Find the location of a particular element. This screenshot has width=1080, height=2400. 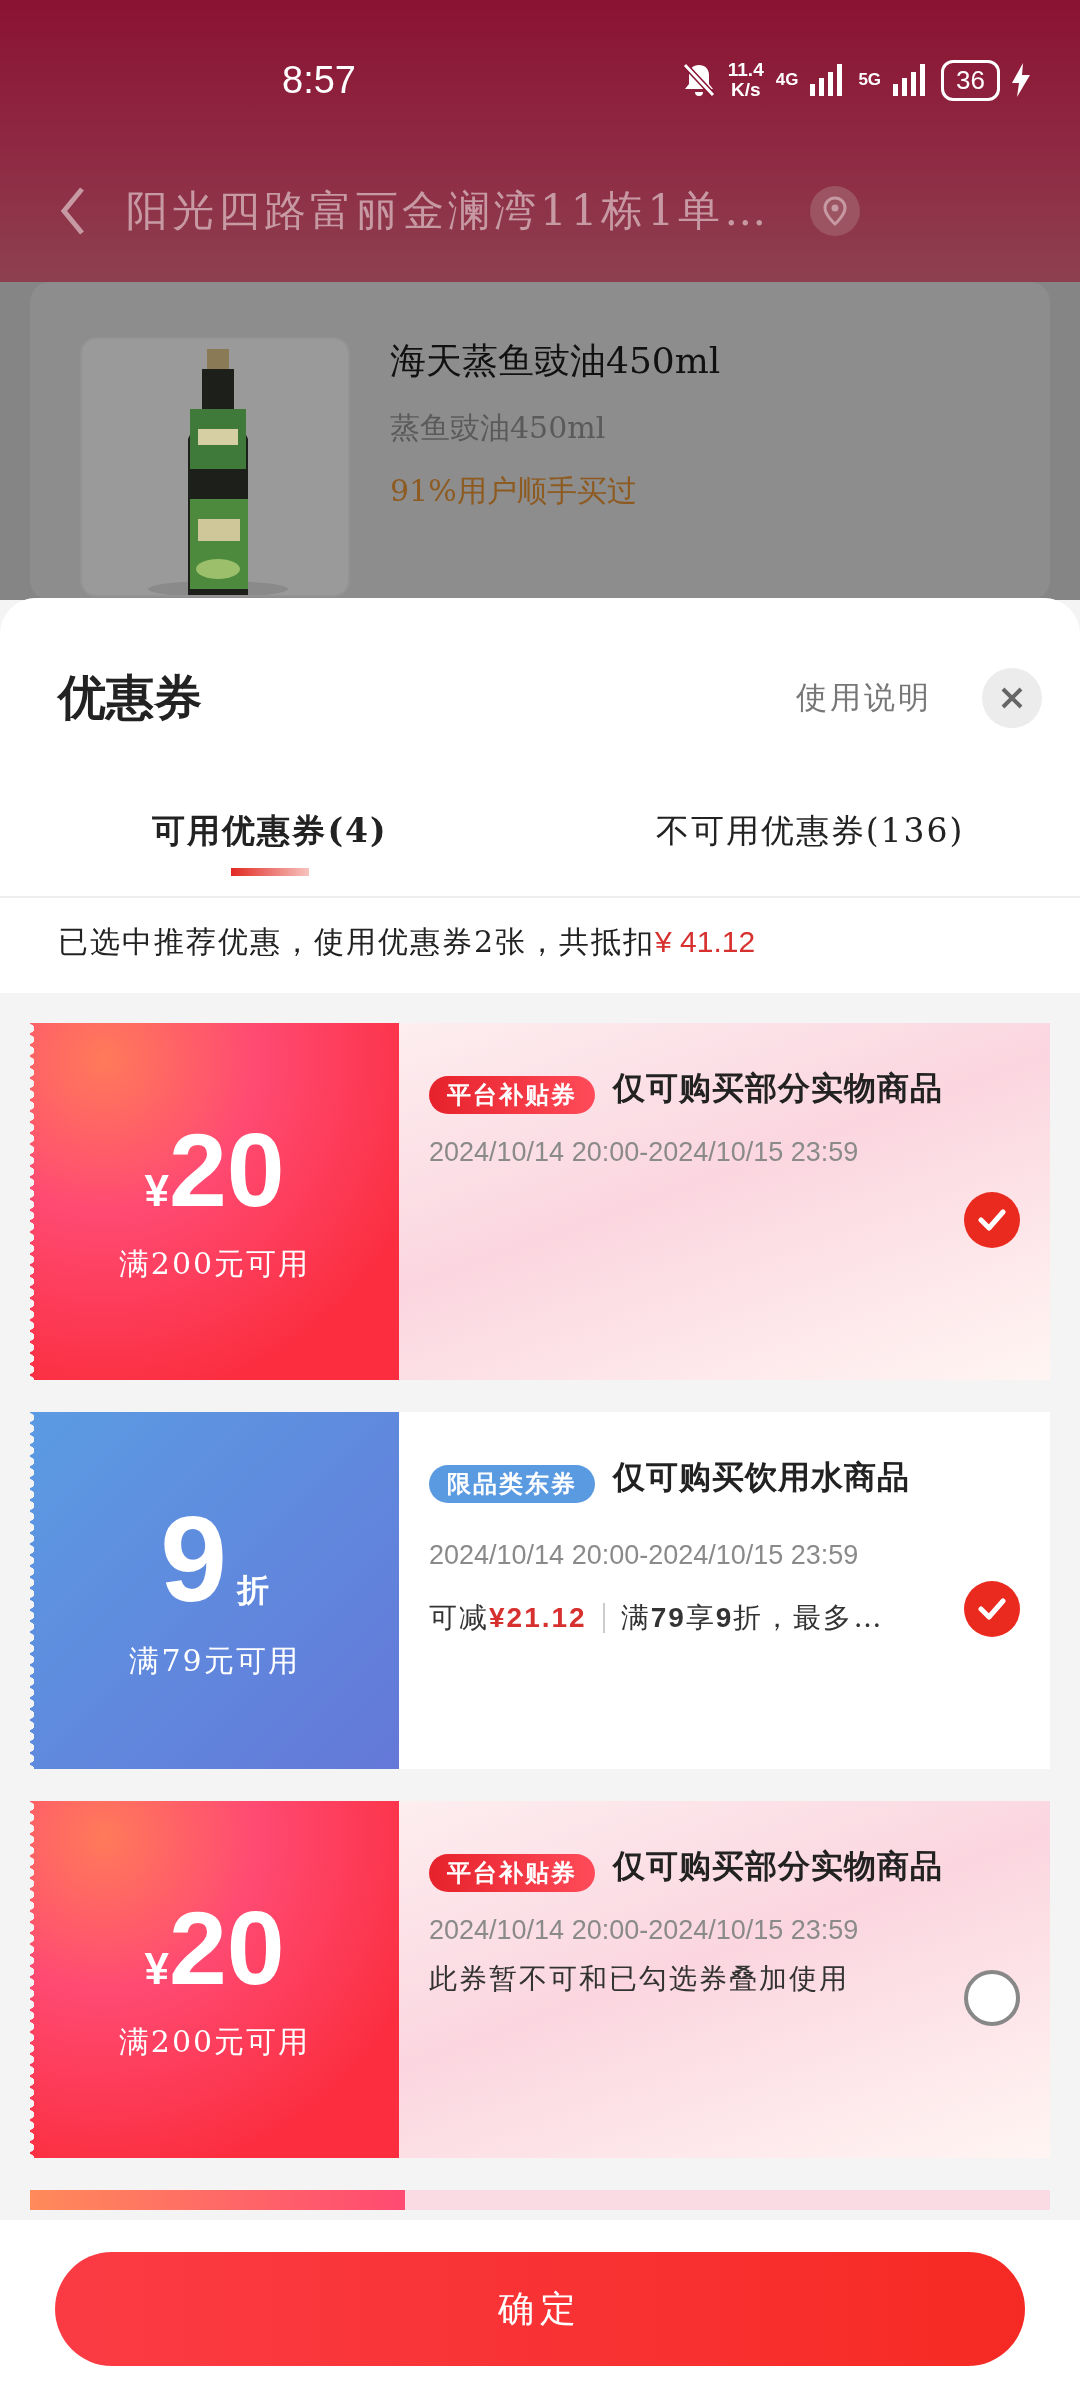

charging-icon is located at coordinates (1021, 80).